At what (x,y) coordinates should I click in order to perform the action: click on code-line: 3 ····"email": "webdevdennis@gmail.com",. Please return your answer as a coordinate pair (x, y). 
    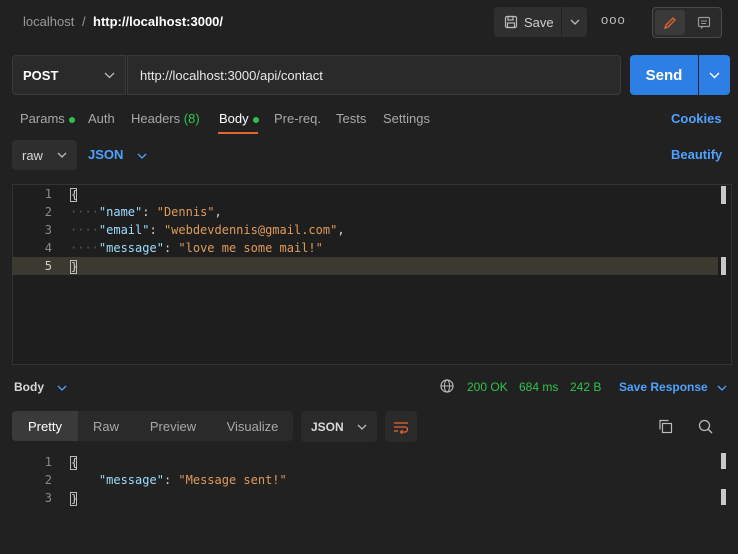
    Looking at the image, I should click on (365, 230).